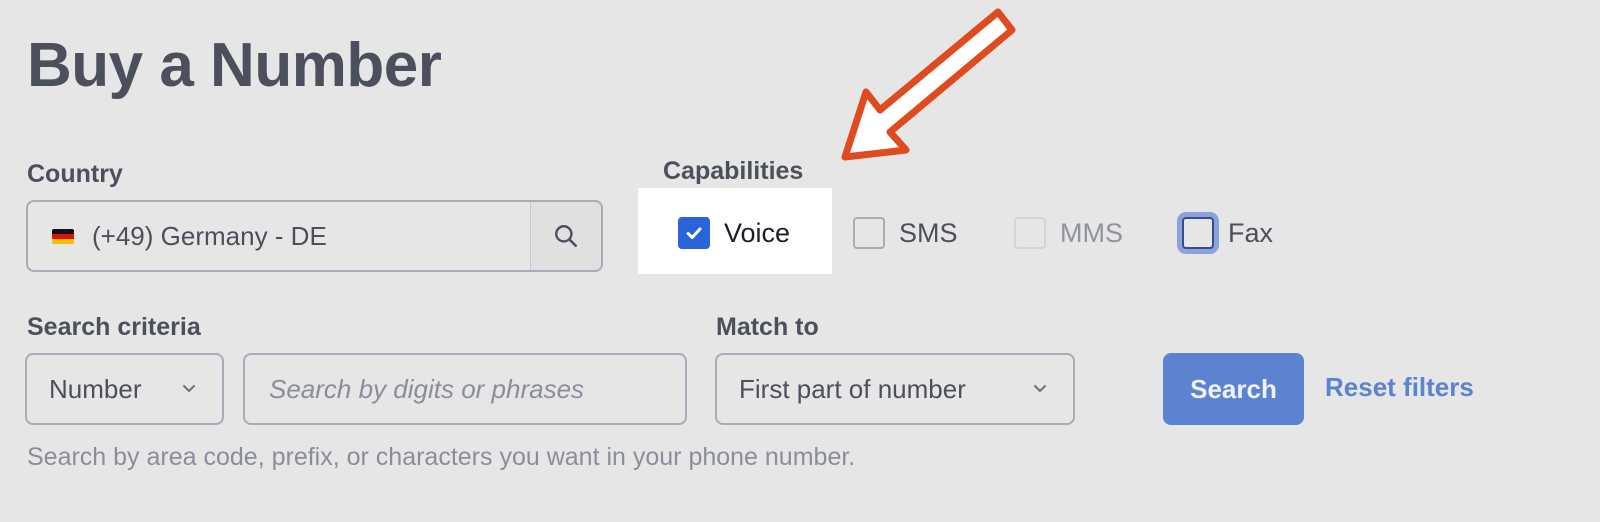 The height and width of the screenshot is (522, 1600). I want to click on fax-label: Fax, so click(1251, 232).